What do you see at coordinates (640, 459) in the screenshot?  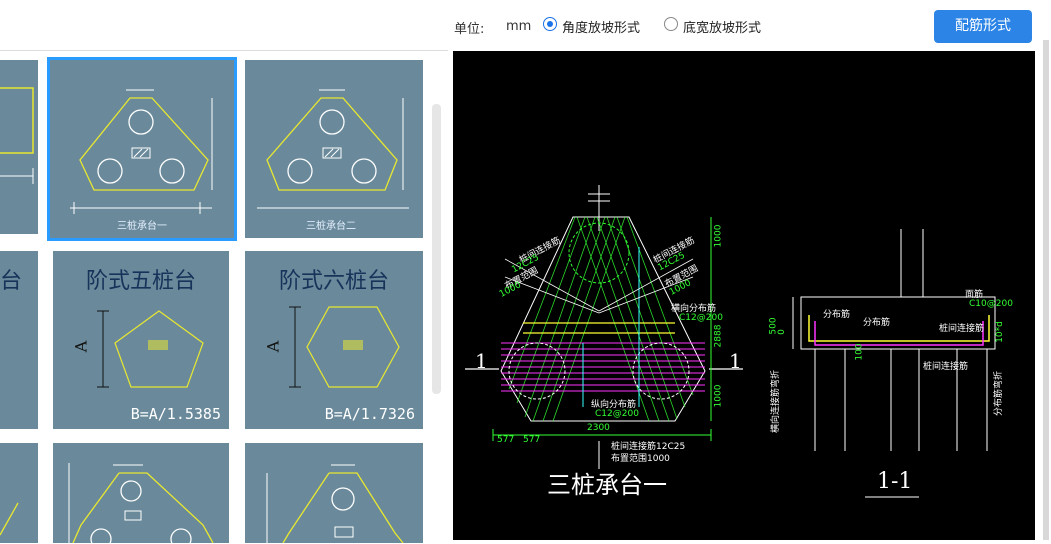 I see `label-layout-range-bottom: 布置范围1000` at bounding box center [640, 459].